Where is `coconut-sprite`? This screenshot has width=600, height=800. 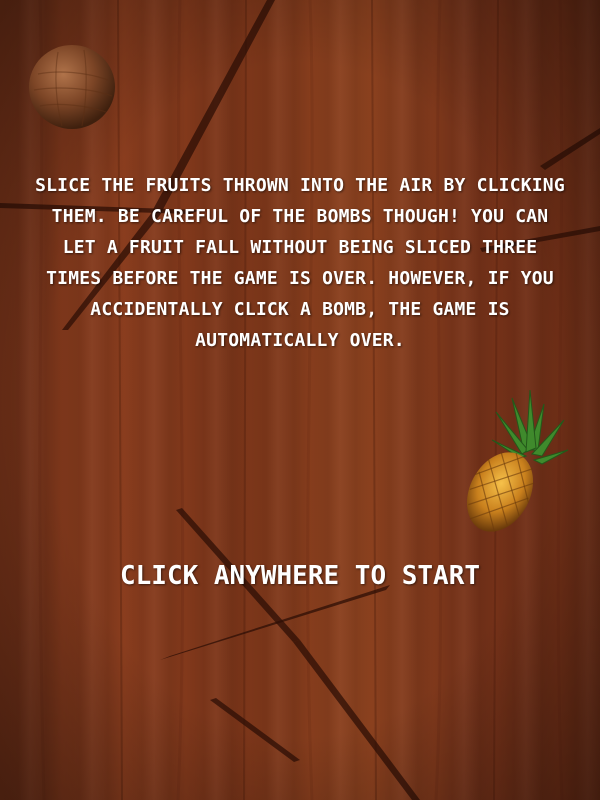
coconut-sprite is located at coordinates (72, 87).